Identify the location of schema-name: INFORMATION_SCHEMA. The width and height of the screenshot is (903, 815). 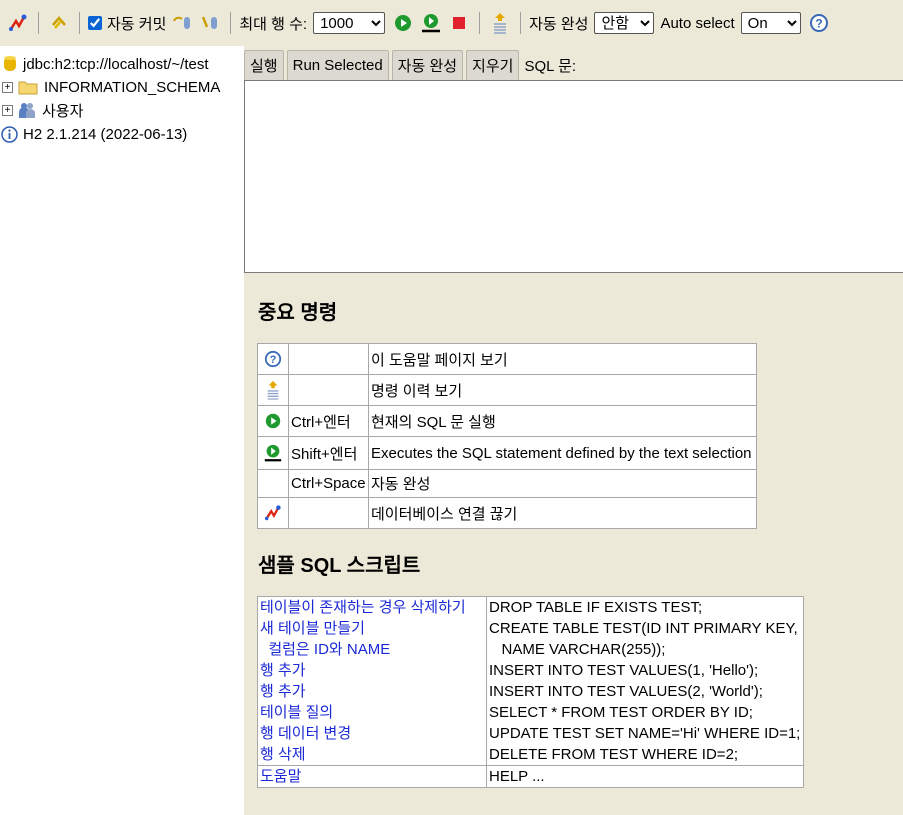
(132, 87).